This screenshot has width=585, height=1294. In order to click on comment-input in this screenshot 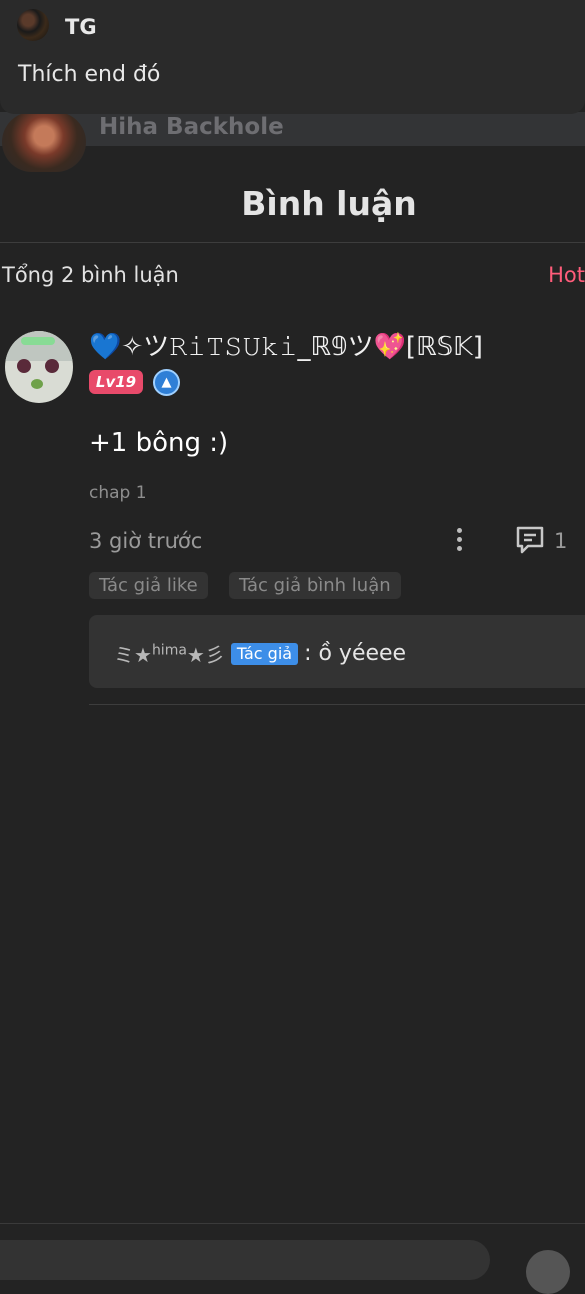, I will do `click(245, 1260)`.